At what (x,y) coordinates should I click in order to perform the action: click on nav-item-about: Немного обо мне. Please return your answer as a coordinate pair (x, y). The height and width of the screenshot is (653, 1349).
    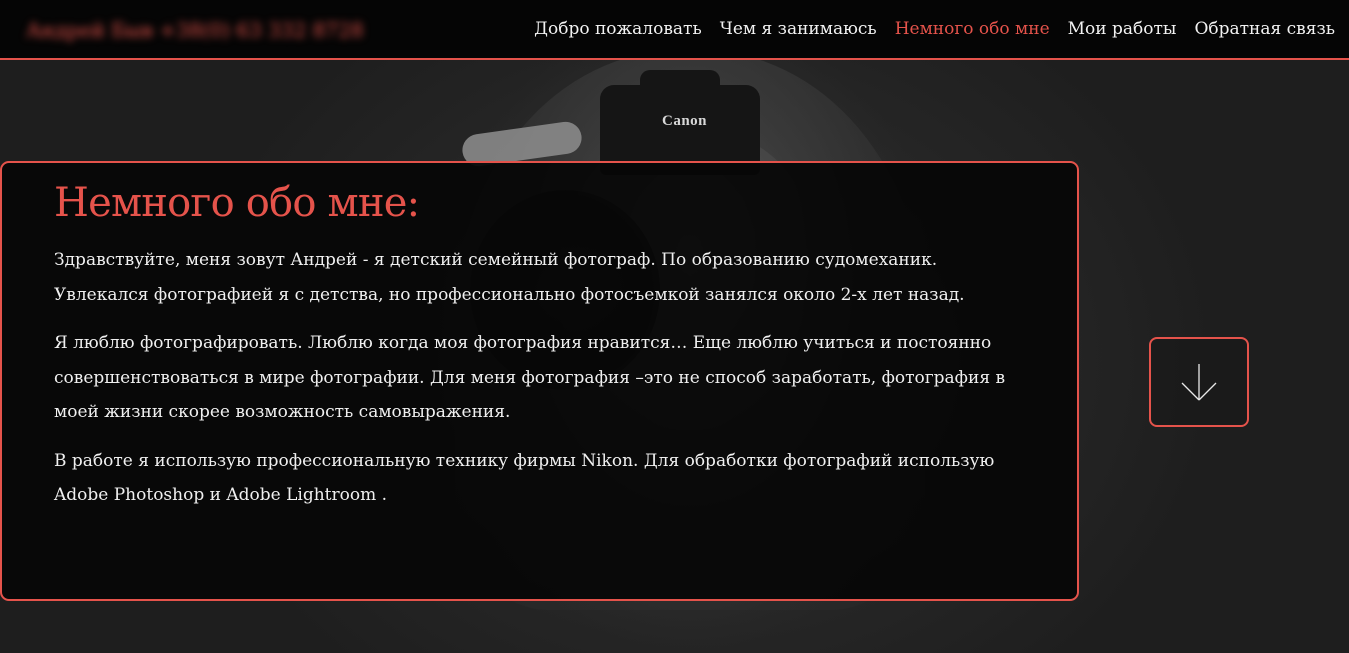
    Looking at the image, I should click on (972, 29).